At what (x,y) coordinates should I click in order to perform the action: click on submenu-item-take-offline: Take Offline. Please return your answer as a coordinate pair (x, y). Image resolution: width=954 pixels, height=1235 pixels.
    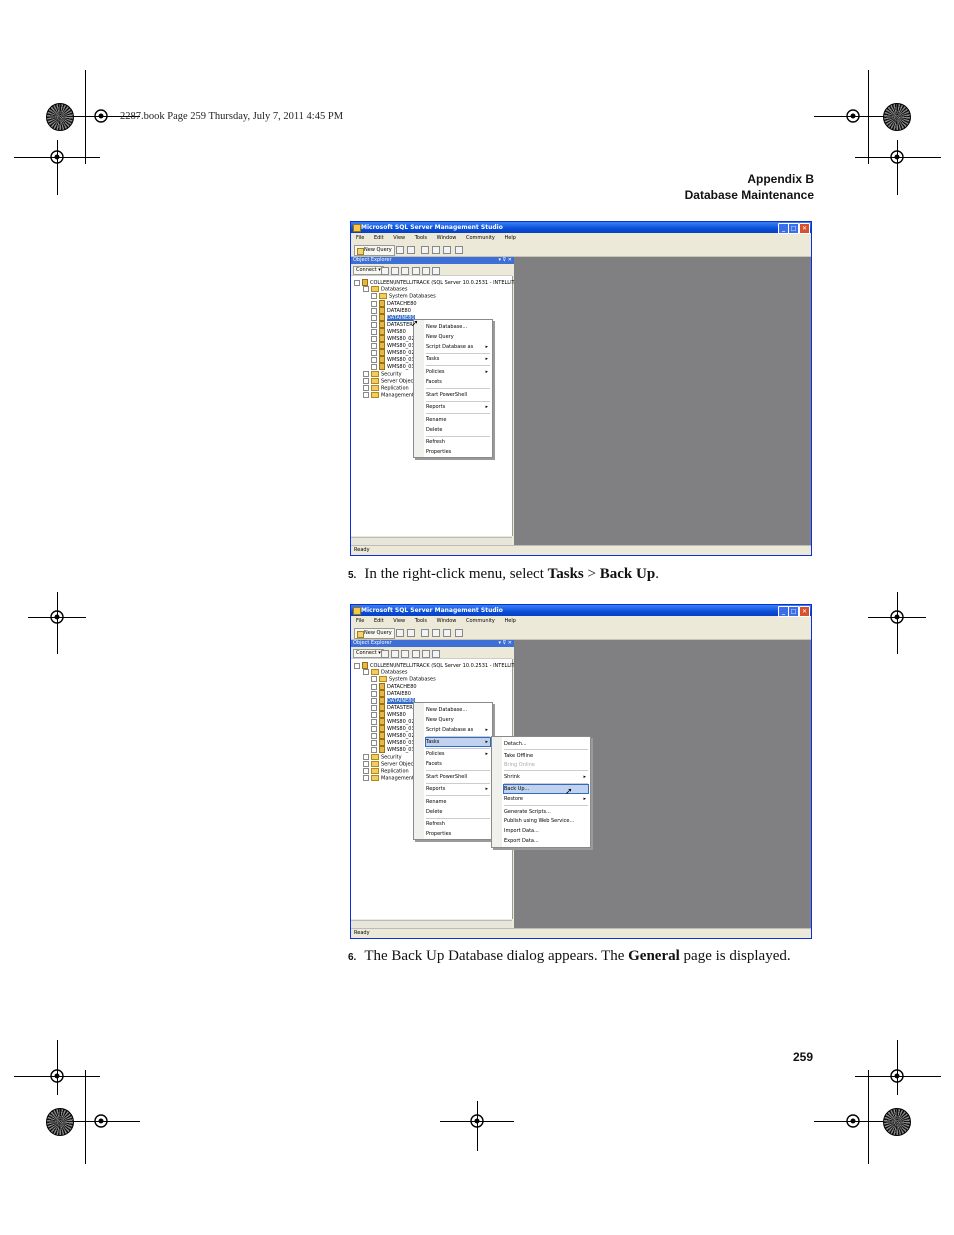
    Looking at the image, I should click on (546, 756).